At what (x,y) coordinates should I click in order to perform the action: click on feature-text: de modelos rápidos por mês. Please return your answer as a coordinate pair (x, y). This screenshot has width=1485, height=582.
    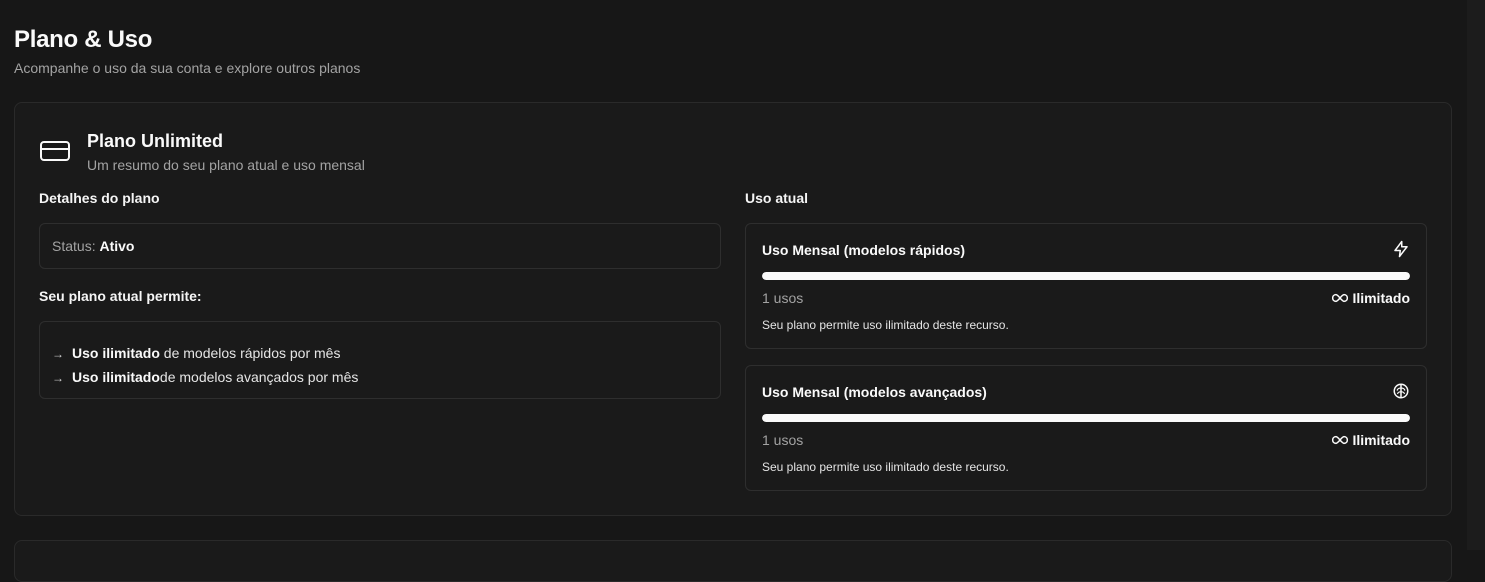
    Looking at the image, I should click on (250, 353).